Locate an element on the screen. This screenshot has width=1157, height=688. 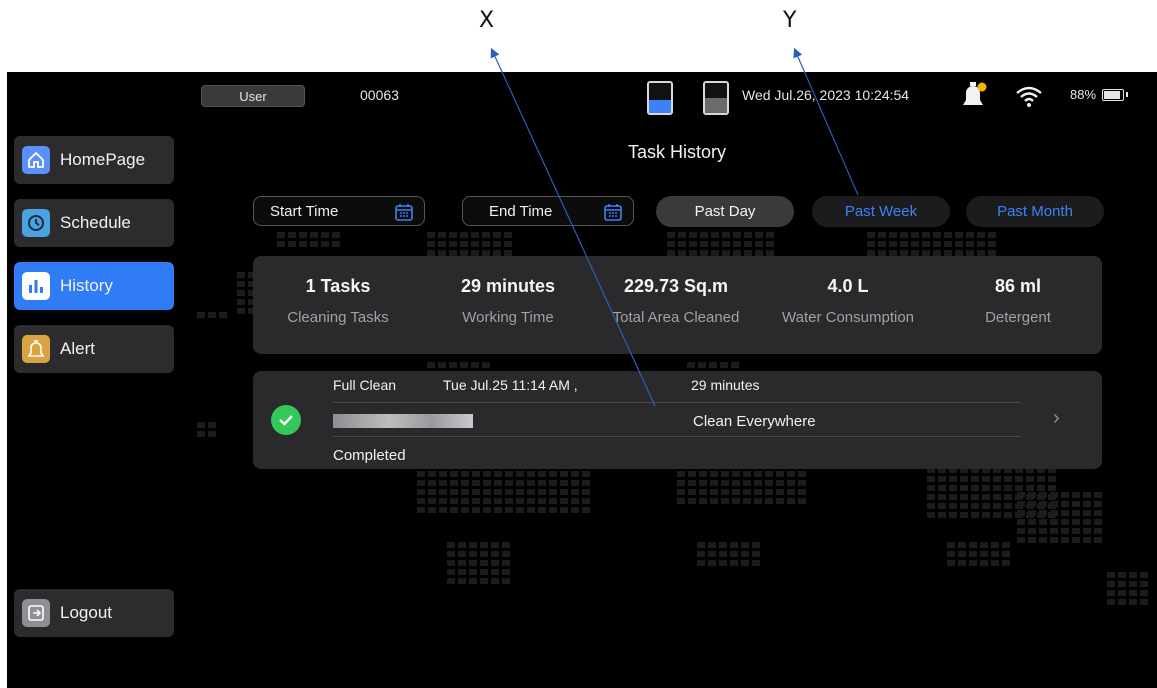
past-month-button: Past Month is located at coordinates (1035, 211).